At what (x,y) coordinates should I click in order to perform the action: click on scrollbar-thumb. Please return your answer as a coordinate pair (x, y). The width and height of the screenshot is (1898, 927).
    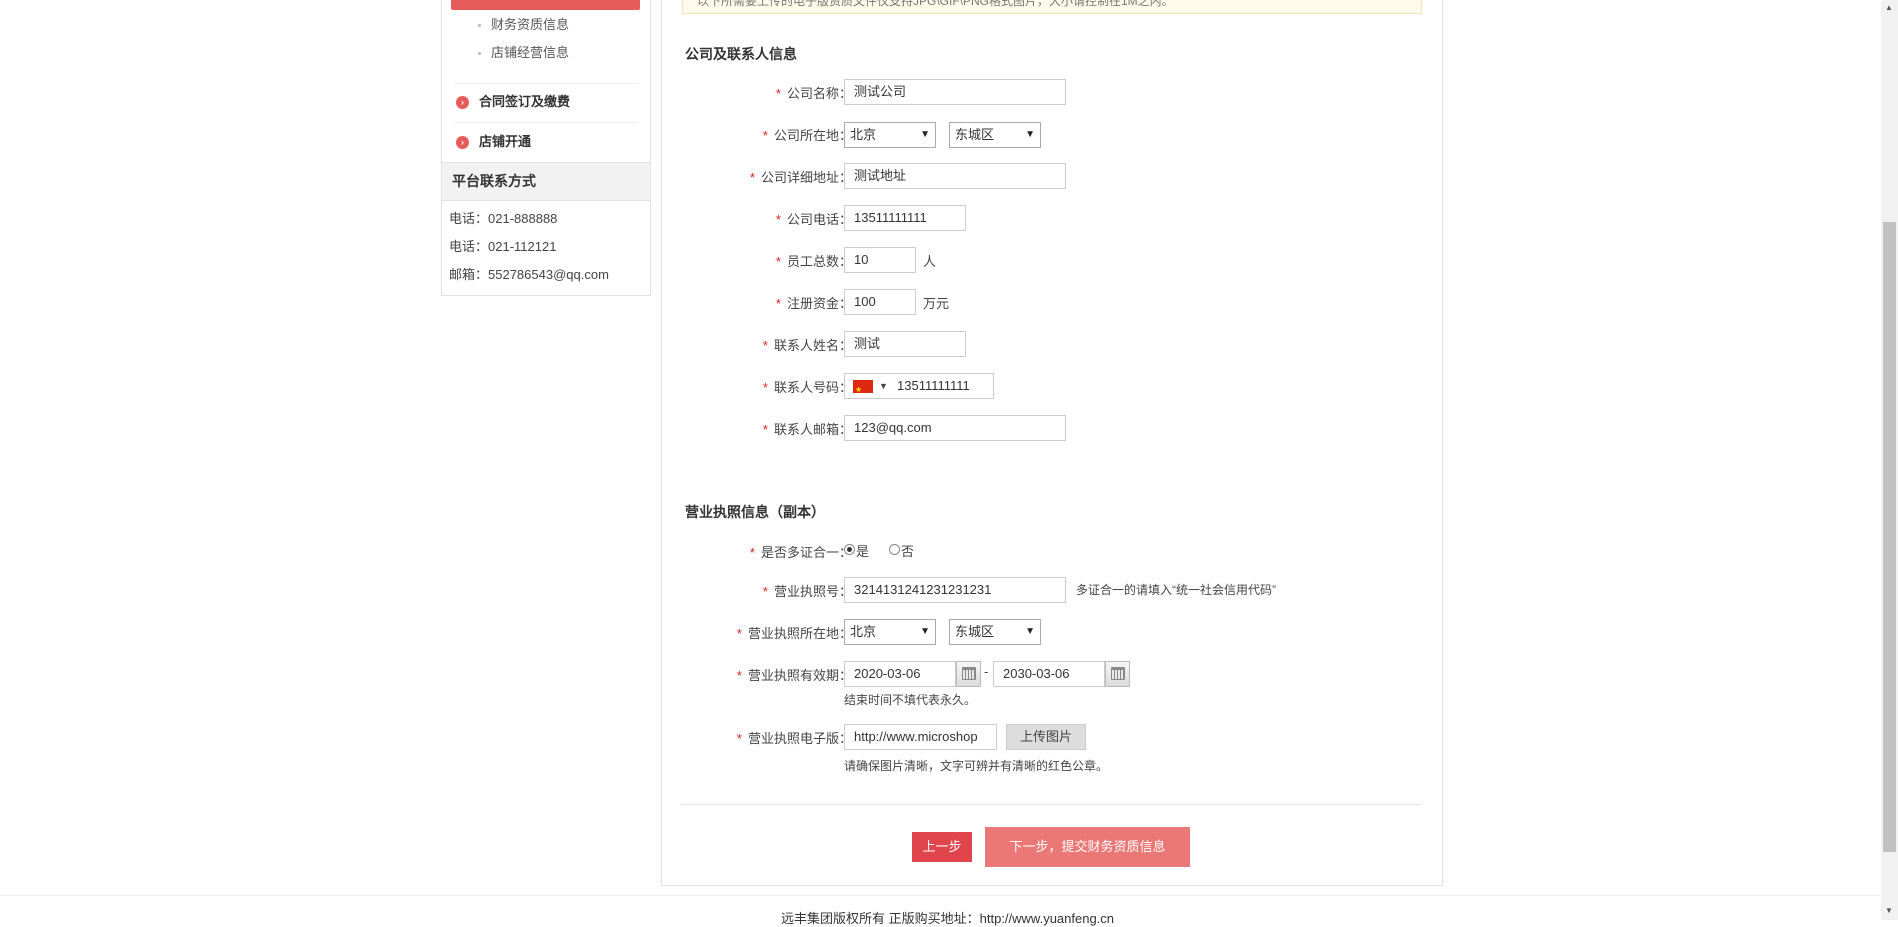
    Looking at the image, I should click on (1889, 537).